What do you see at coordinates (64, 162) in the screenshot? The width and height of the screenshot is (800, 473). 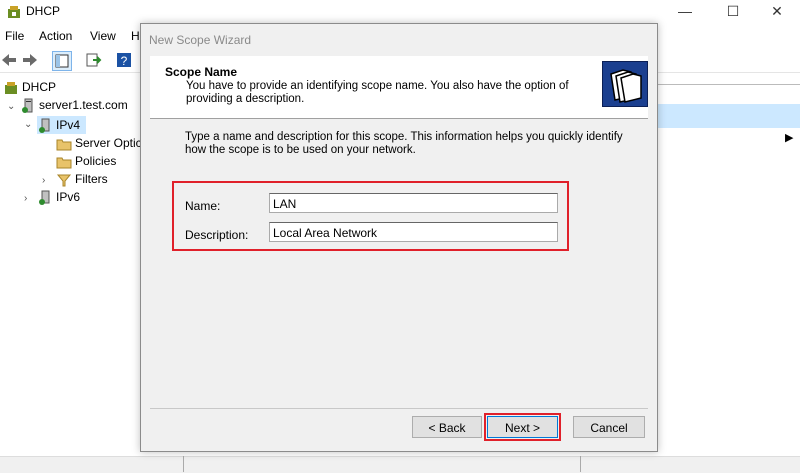 I see `folder-icon` at bounding box center [64, 162].